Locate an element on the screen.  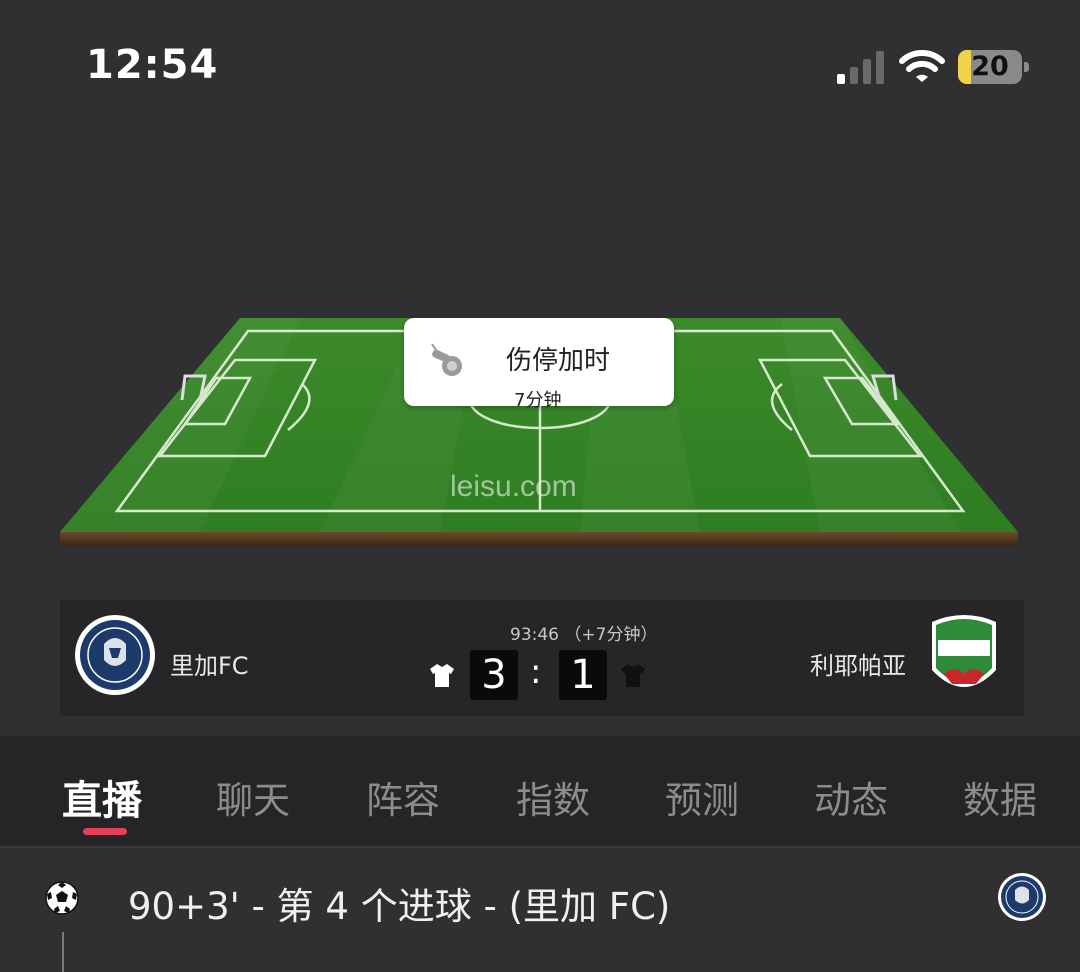
away-jersey-icon is located at coordinates (633, 675).